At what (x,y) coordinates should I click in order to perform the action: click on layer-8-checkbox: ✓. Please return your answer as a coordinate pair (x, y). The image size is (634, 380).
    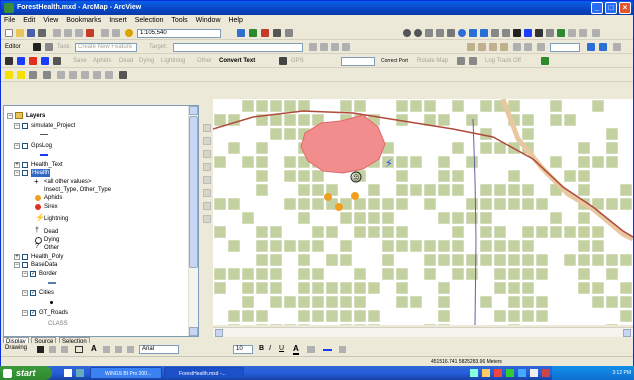
    Looking at the image, I should click on (33, 313).